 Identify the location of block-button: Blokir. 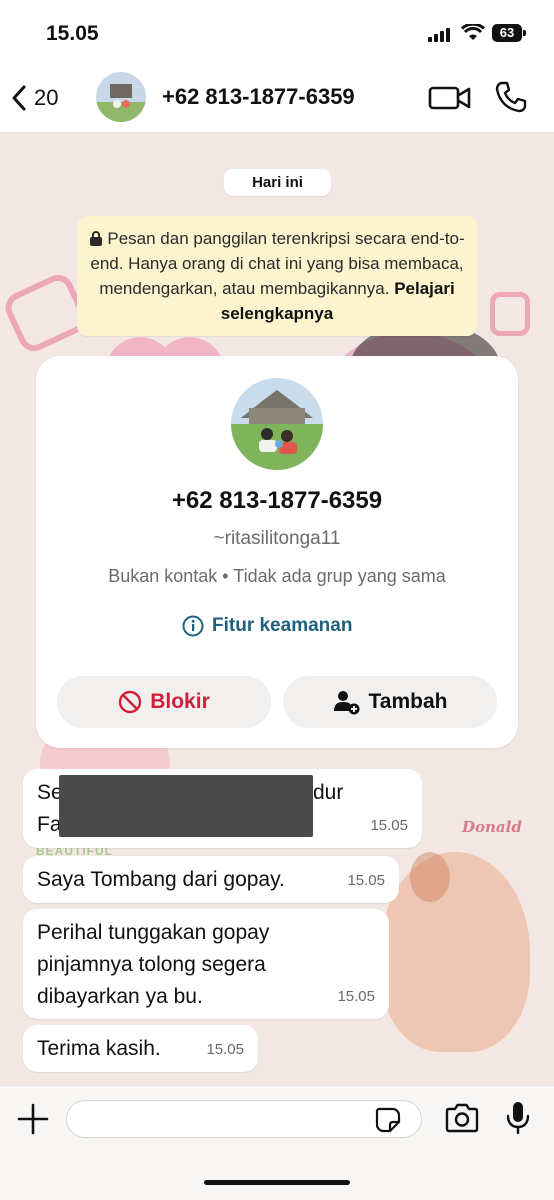
(164, 702).